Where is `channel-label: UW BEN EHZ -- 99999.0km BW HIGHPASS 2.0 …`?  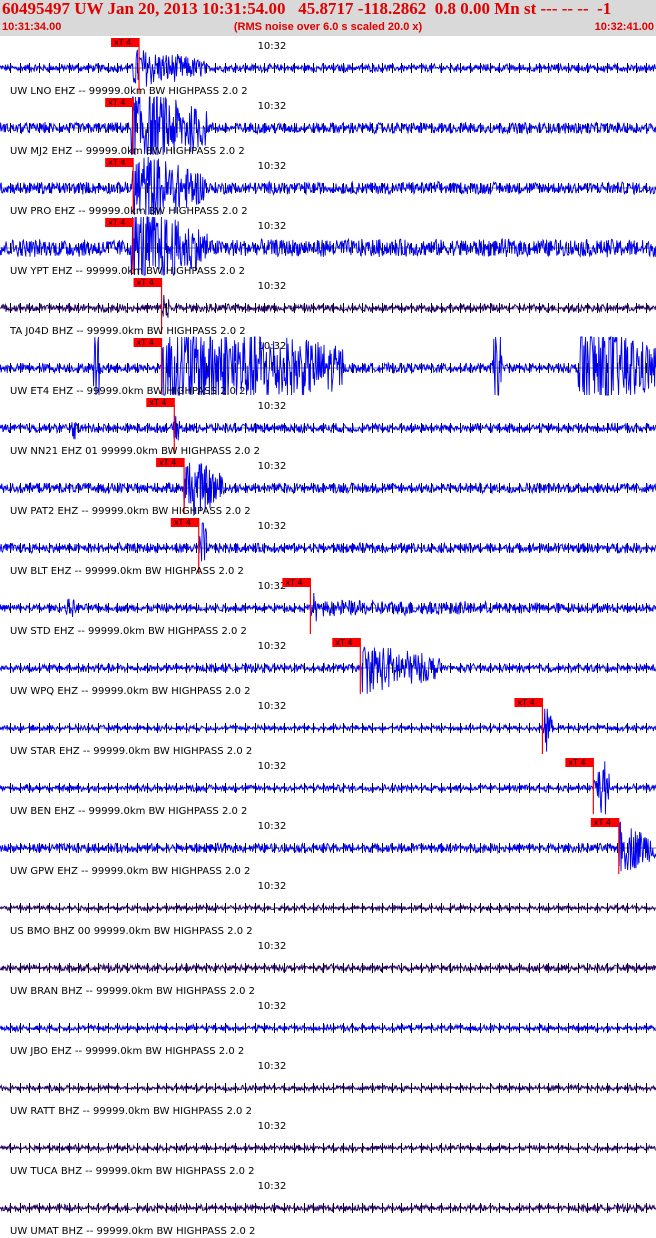 channel-label: UW BEN EHZ -- 99999.0km BW HIGHPASS 2.0 … is located at coordinates (128, 811).